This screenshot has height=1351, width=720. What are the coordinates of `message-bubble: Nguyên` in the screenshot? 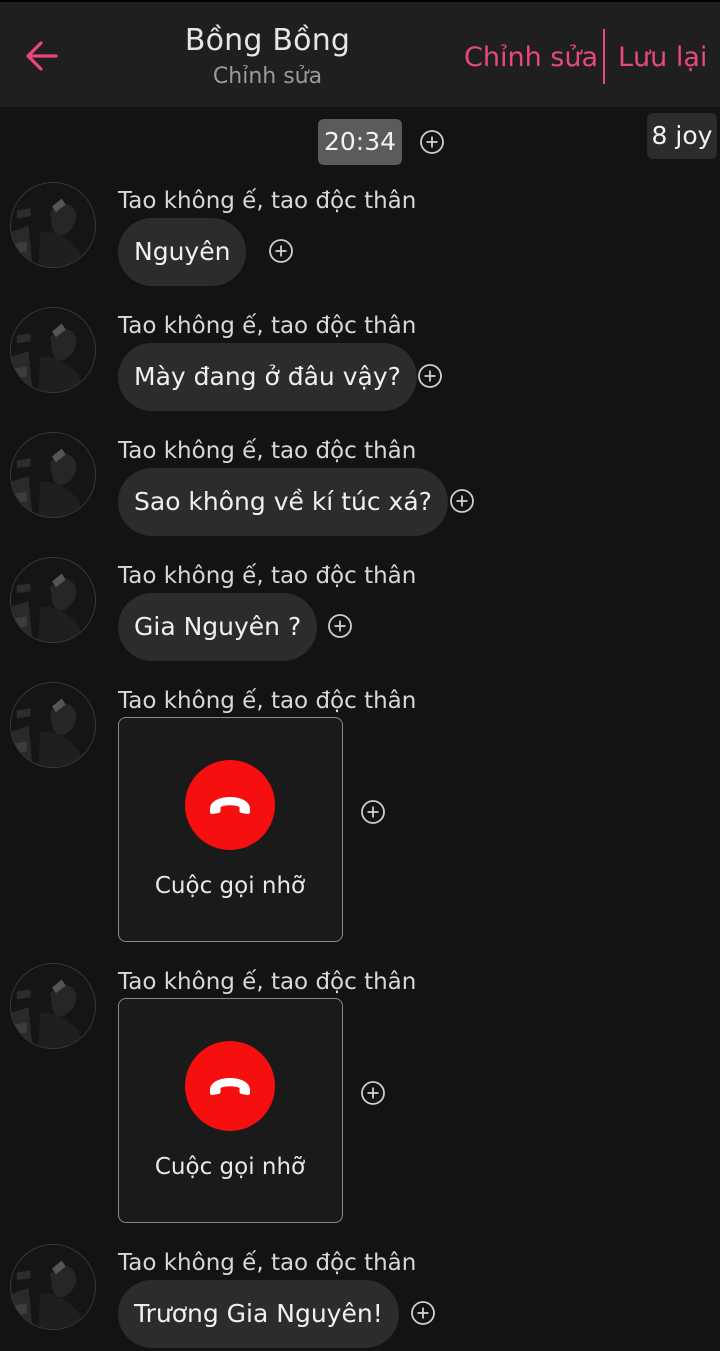 It's located at (182, 252).